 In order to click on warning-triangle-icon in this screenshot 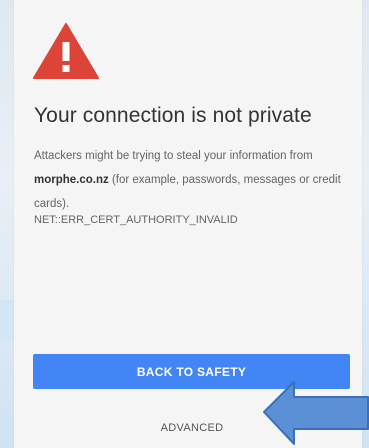, I will do `click(66, 51)`.